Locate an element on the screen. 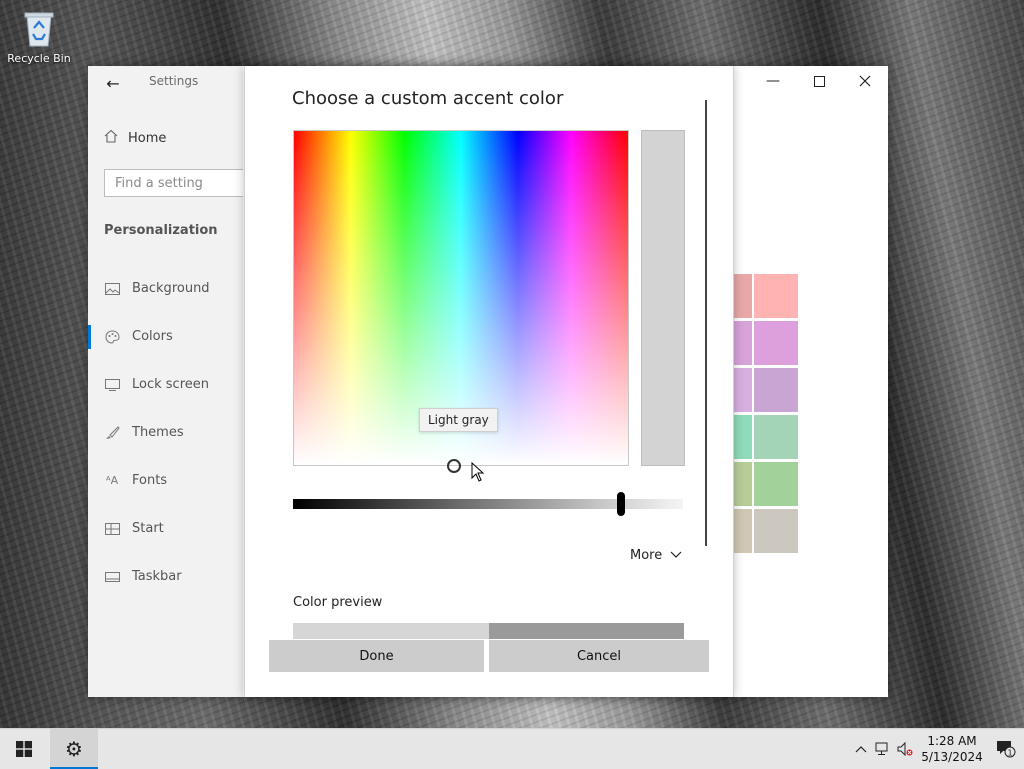 This screenshot has width=1024, height=769. nav-active-indicator is located at coordinates (89, 337).